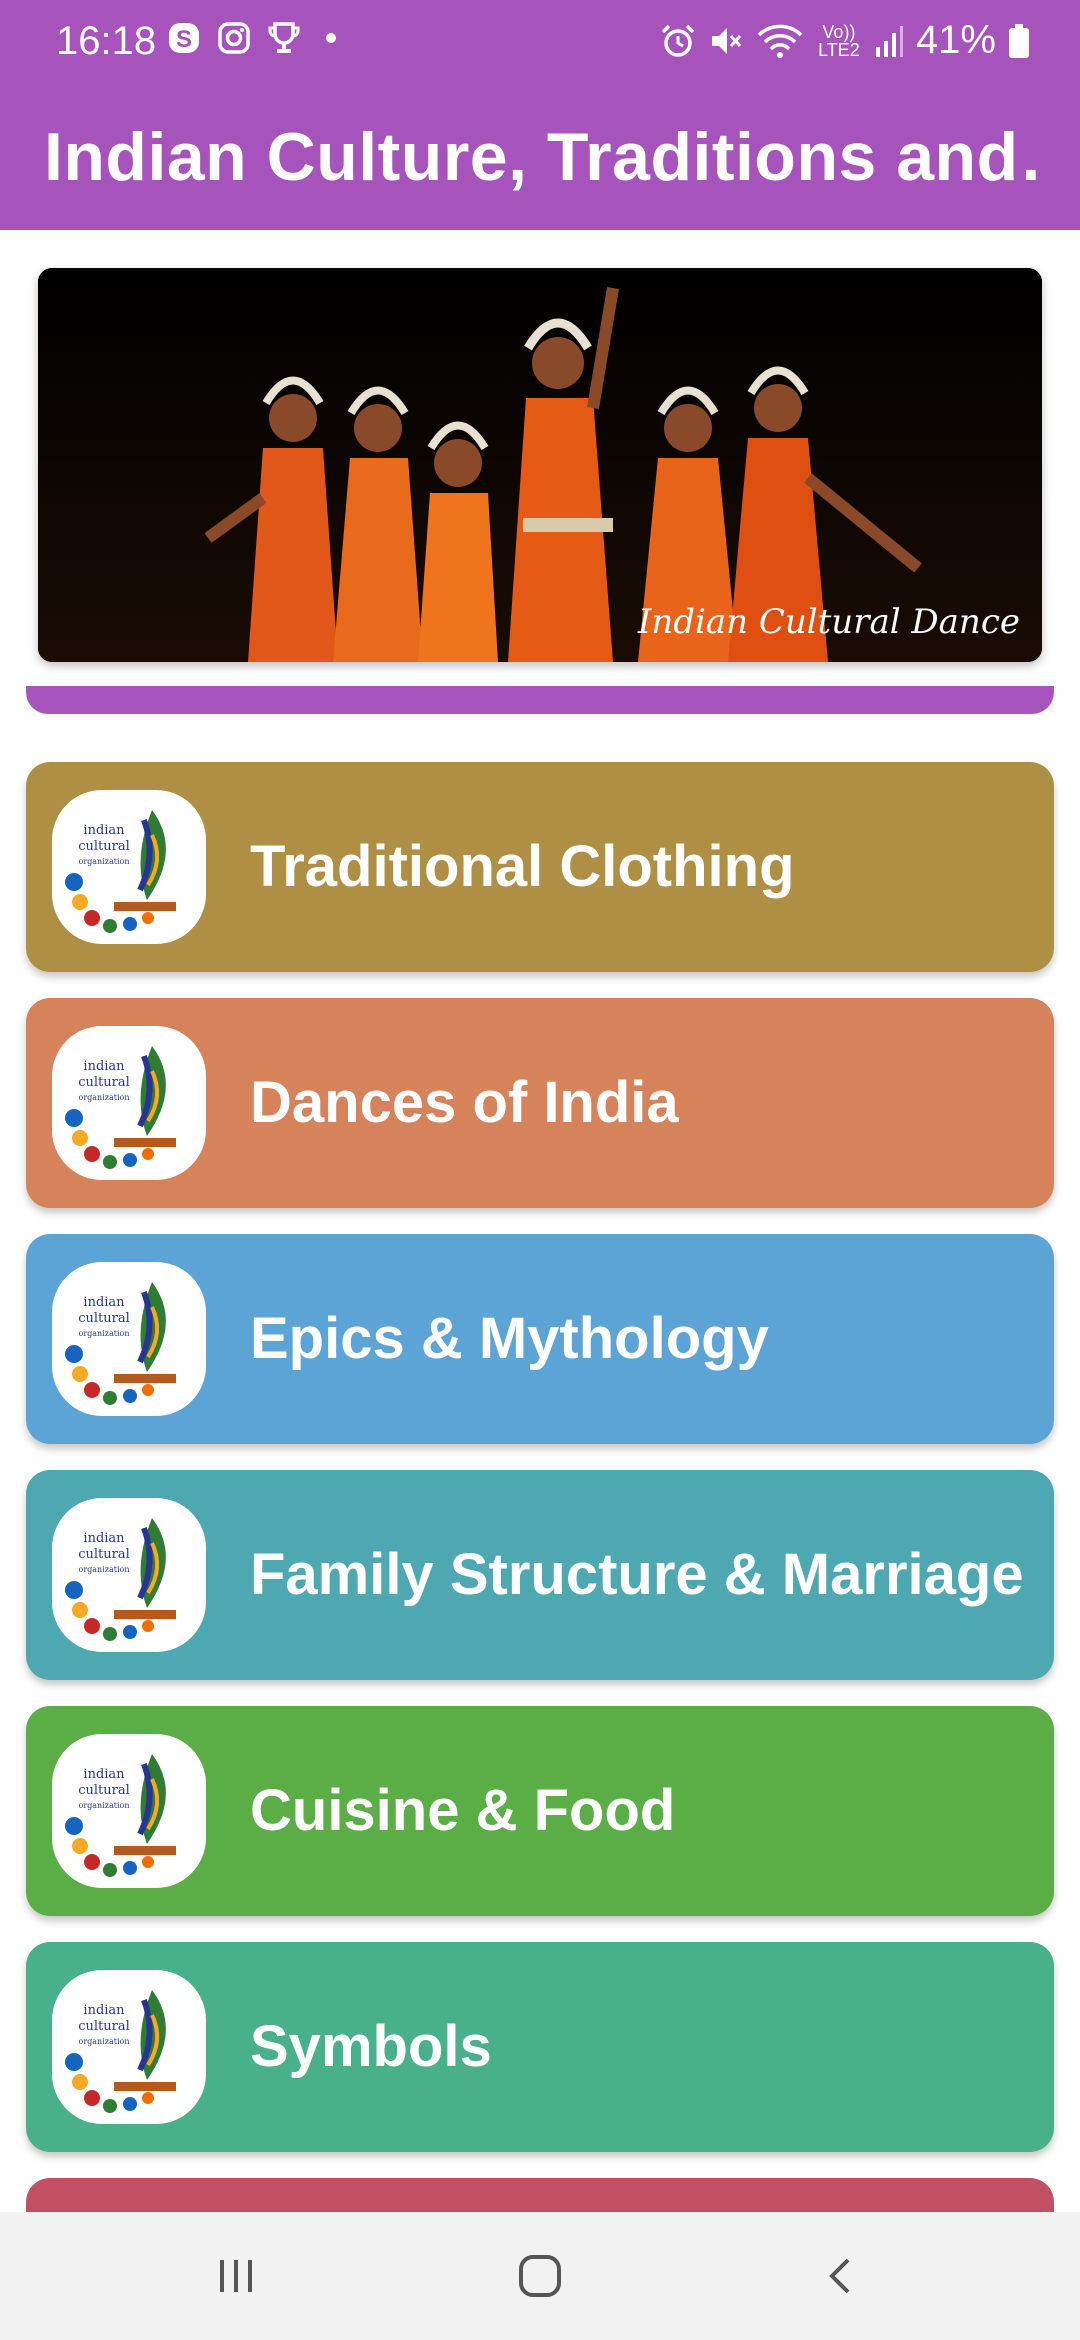 The image size is (1080, 2340). I want to click on category-card: indian cultural organization Cuisine & Food, so click(540, 1811).